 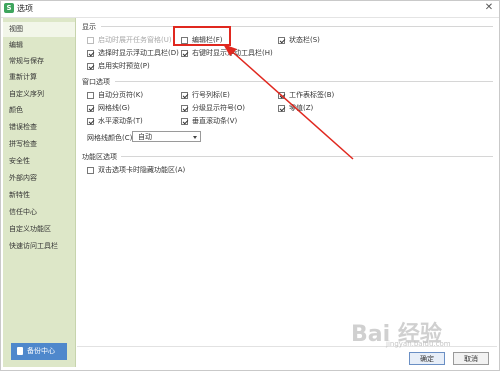 I want to click on window-options-divider, so click(x=304, y=81).